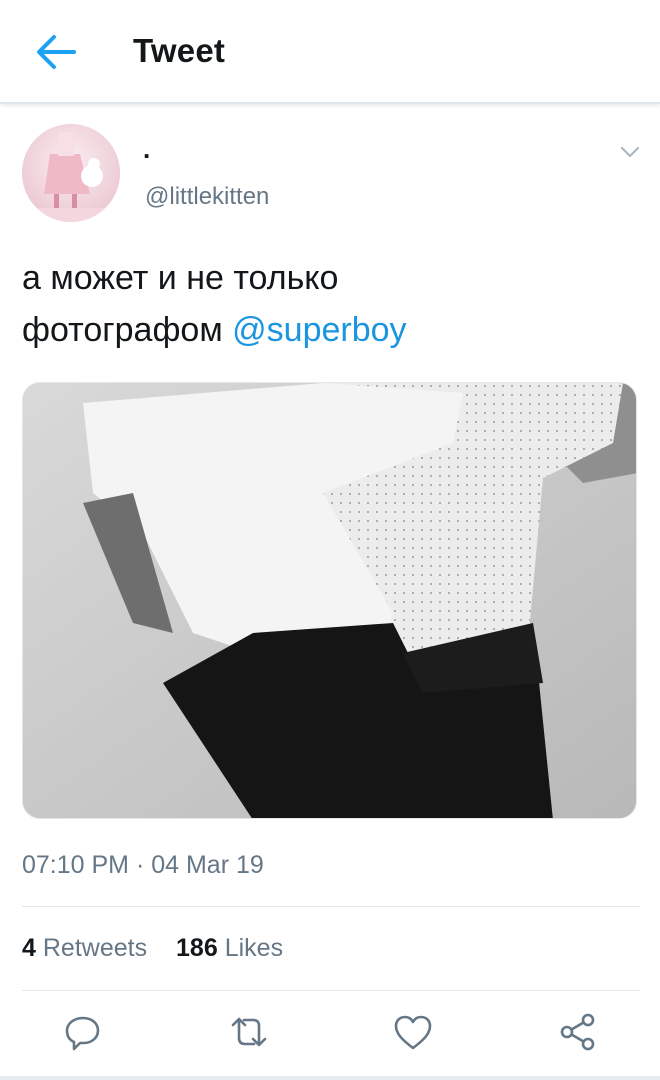  Describe the element at coordinates (254, 948) in the screenshot. I see `likes-label: Likes` at that location.